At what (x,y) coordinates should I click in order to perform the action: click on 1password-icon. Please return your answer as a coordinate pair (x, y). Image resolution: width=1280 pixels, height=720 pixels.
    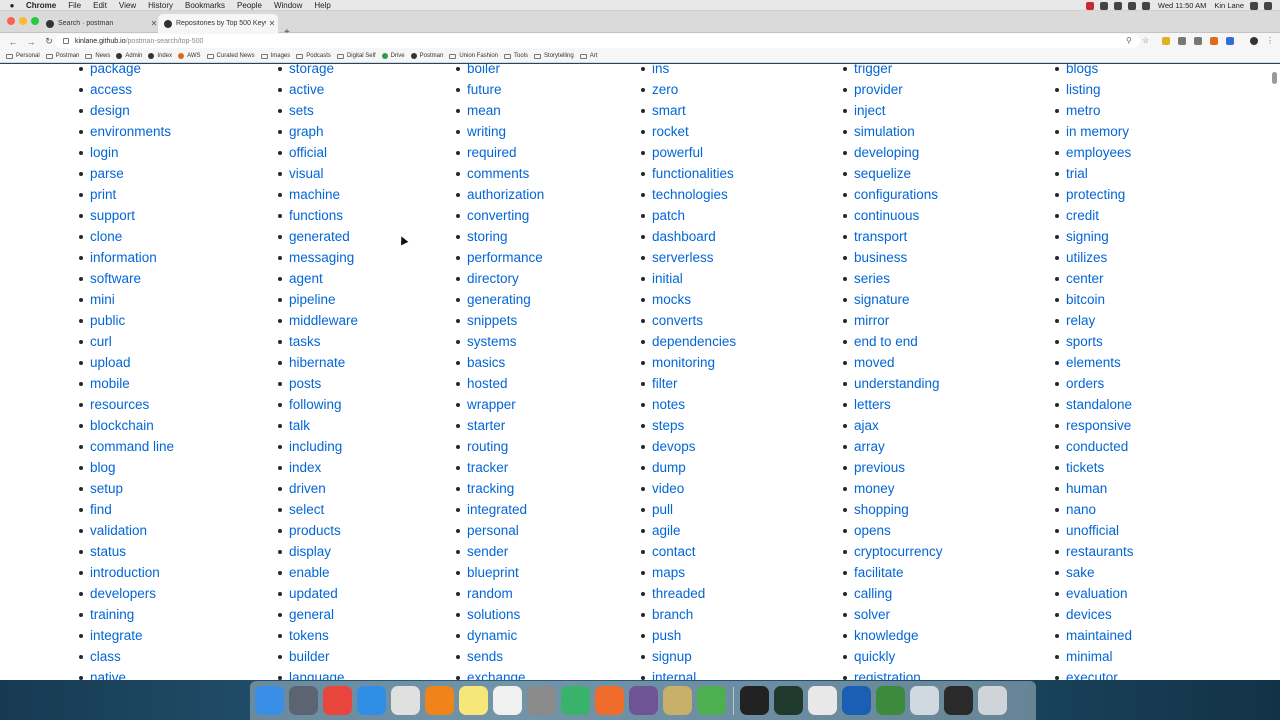
    Looking at the image, I should click on (856, 700).